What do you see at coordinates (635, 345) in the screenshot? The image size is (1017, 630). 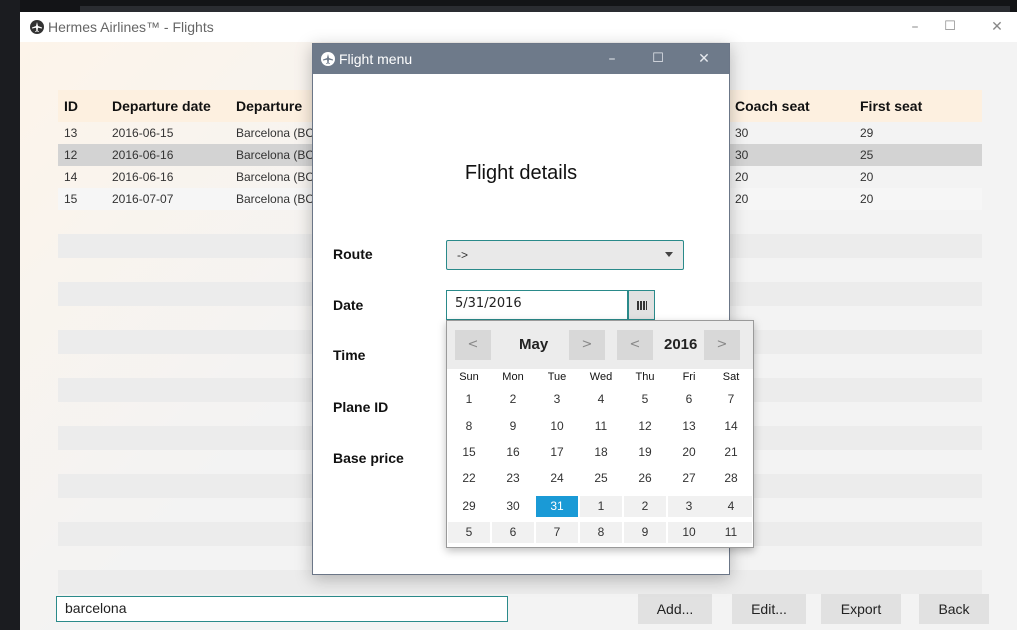 I see `prev-year-button: <` at bounding box center [635, 345].